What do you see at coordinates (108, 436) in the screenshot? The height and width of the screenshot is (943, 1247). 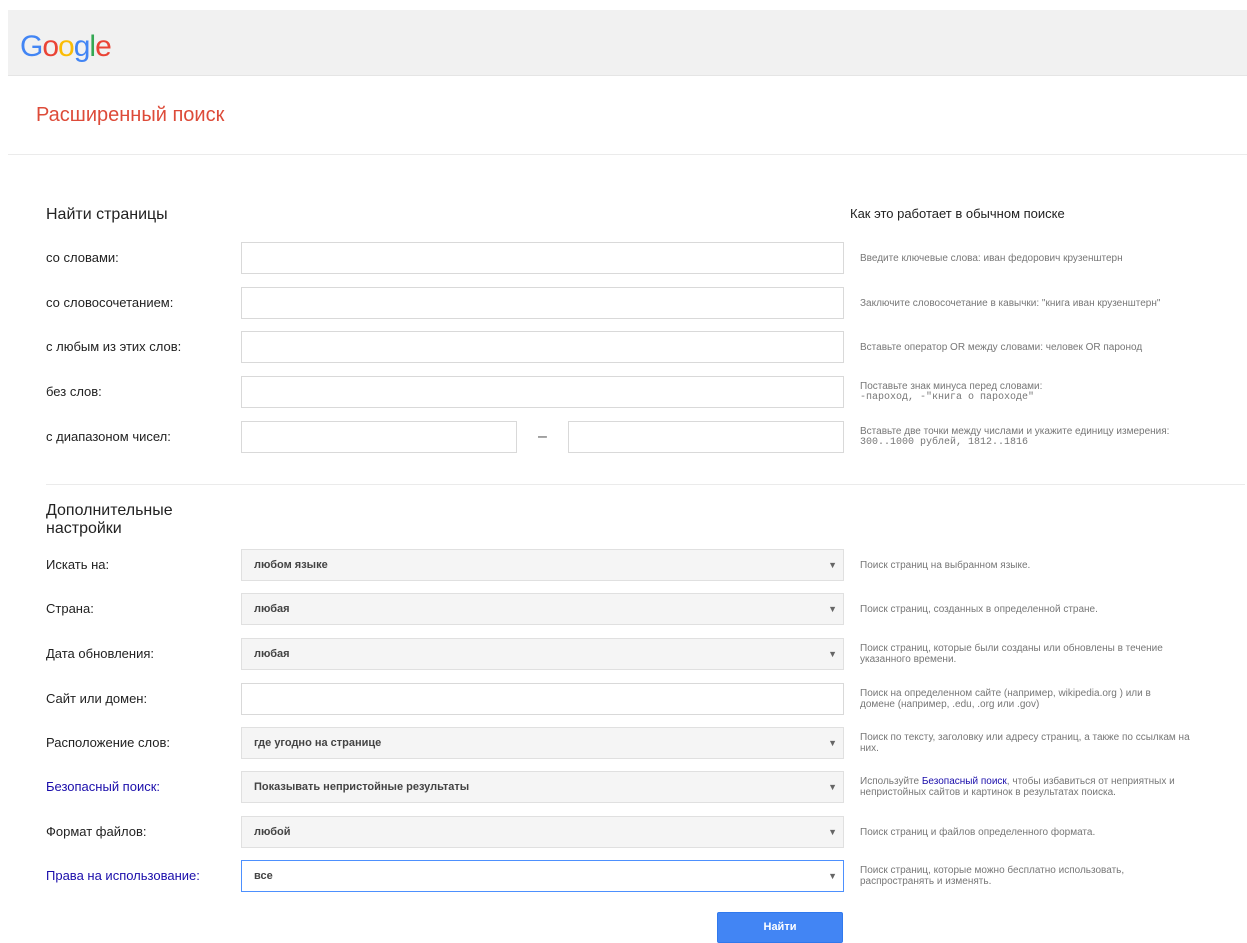 I see `label-number-range: с диапазоном чисел:` at bounding box center [108, 436].